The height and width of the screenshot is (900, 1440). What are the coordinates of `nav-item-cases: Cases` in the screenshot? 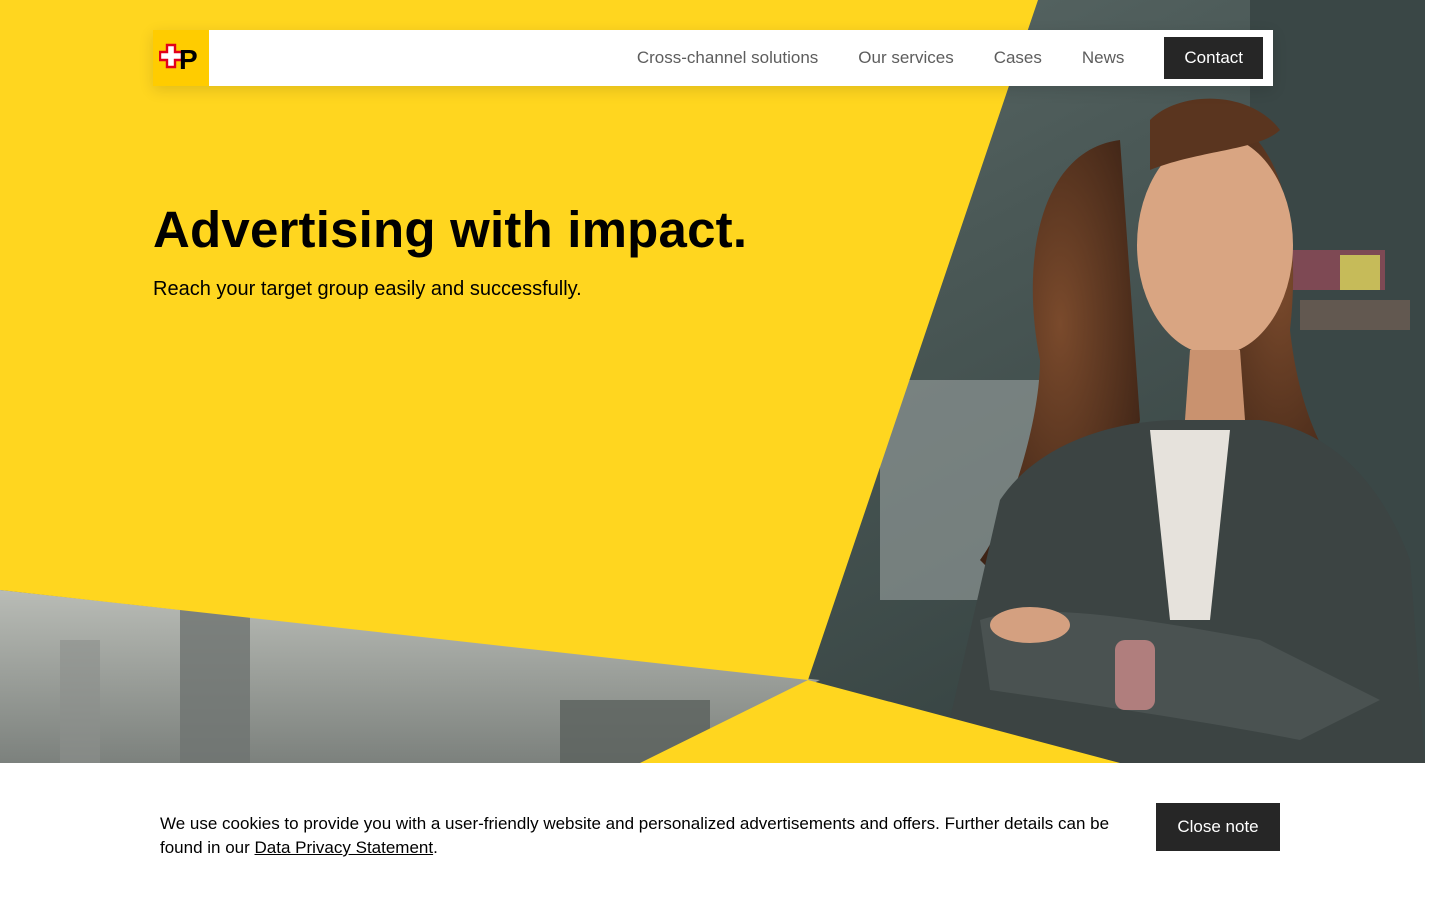 It's located at (1018, 58).